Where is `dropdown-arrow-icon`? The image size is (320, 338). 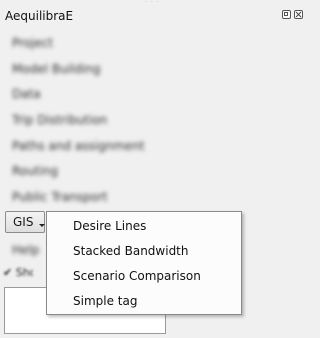
dropdown-arrow-icon is located at coordinates (42, 225).